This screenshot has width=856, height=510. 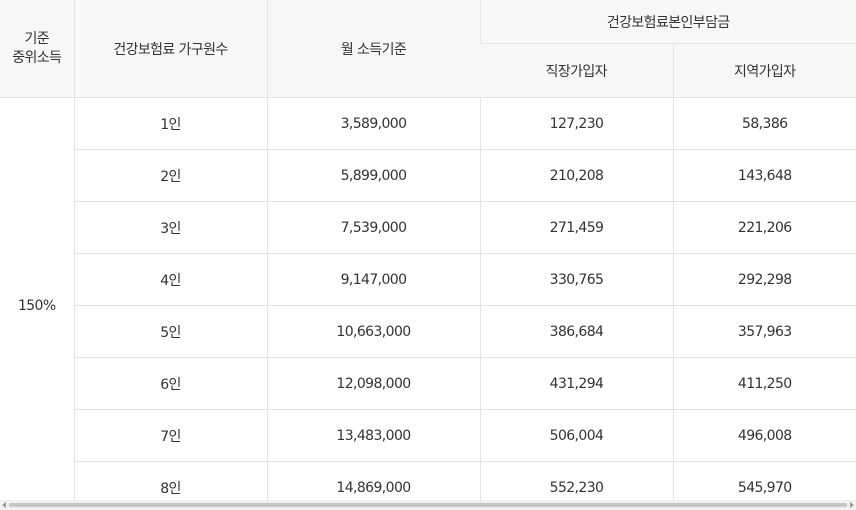 What do you see at coordinates (373, 383) in the screenshot?
I see `income-cell: 12,098,000` at bounding box center [373, 383].